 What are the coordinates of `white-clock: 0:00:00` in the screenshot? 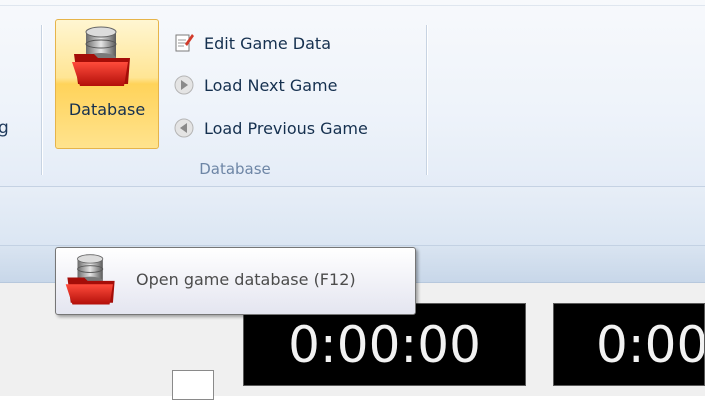 It's located at (384, 344).